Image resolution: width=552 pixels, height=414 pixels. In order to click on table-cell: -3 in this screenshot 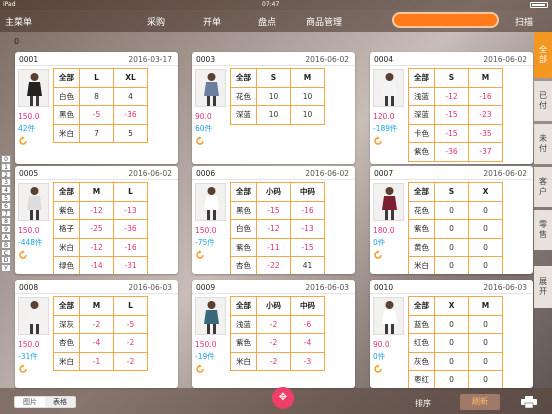, I will do `click(307, 361)`.